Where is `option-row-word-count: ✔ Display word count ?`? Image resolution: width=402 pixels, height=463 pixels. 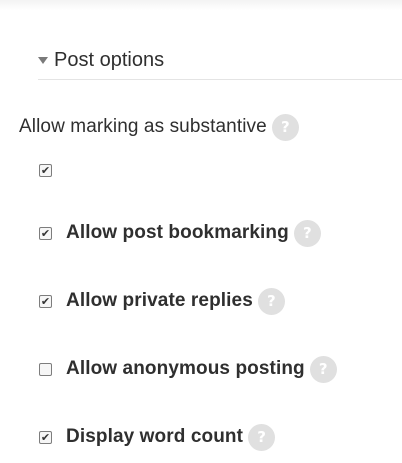 option-row-word-count: ✔ Display word count ? is located at coordinates (157, 437).